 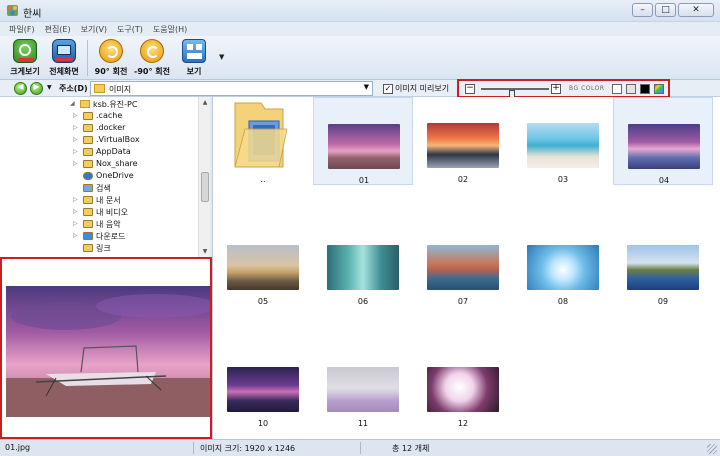 I want to click on maximize-button: □, so click(x=665, y=10).